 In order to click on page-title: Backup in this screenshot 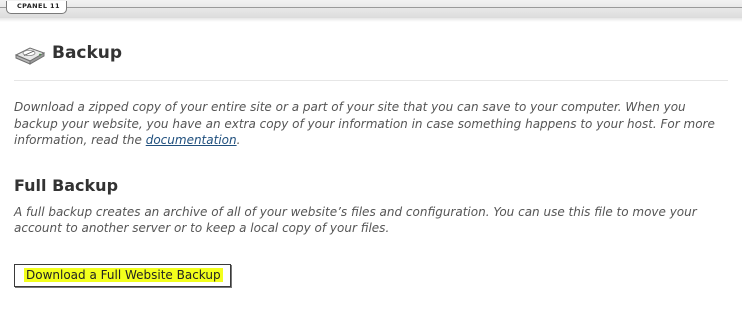, I will do `click(87, 53)`.